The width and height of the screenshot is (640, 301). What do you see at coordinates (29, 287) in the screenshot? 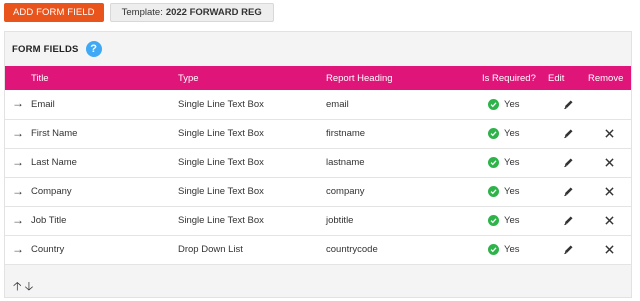
I see `down-arrow-icon: 🡣` at bounding box center [29, 287].